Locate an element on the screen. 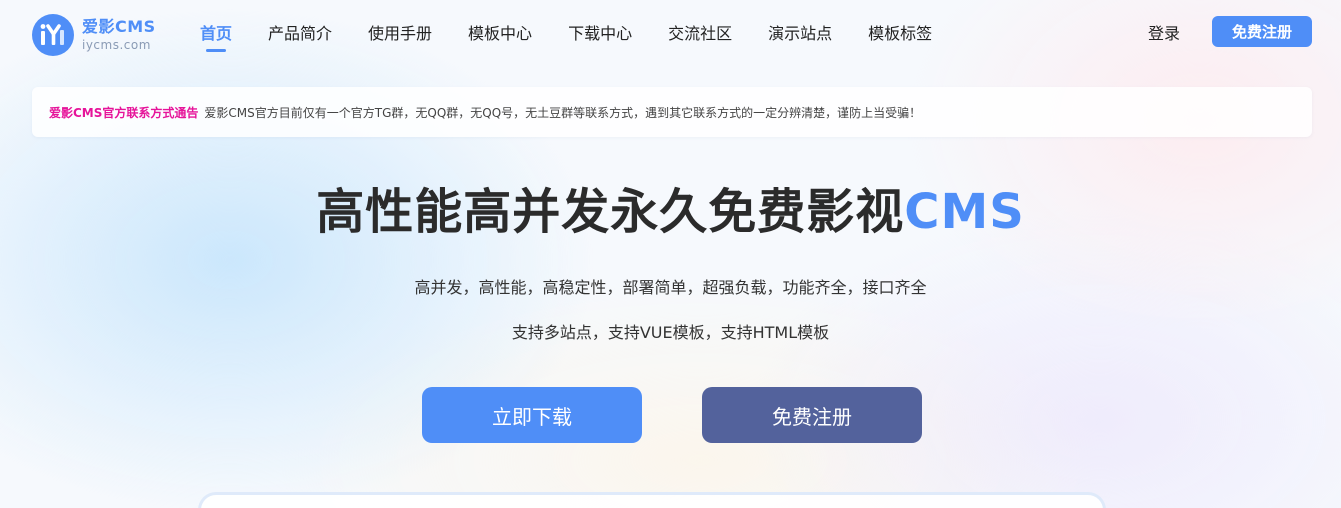 The height and width of the screenshot is (508, 1341). hero-title: 高性能高并发永久免费影视CMS is located at coordinates (670, 207).